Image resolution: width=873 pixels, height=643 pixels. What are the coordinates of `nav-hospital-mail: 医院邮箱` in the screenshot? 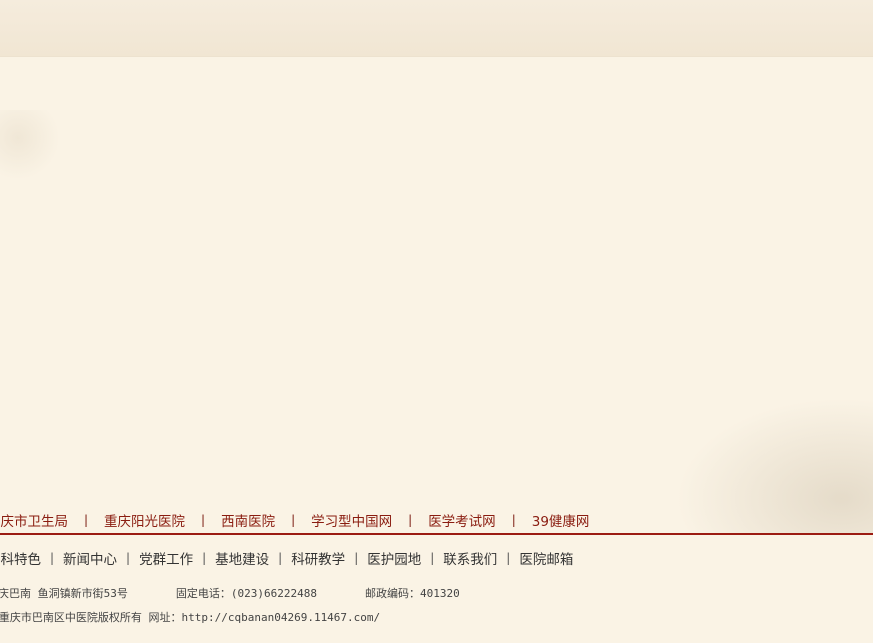 It's located at (546, 558).